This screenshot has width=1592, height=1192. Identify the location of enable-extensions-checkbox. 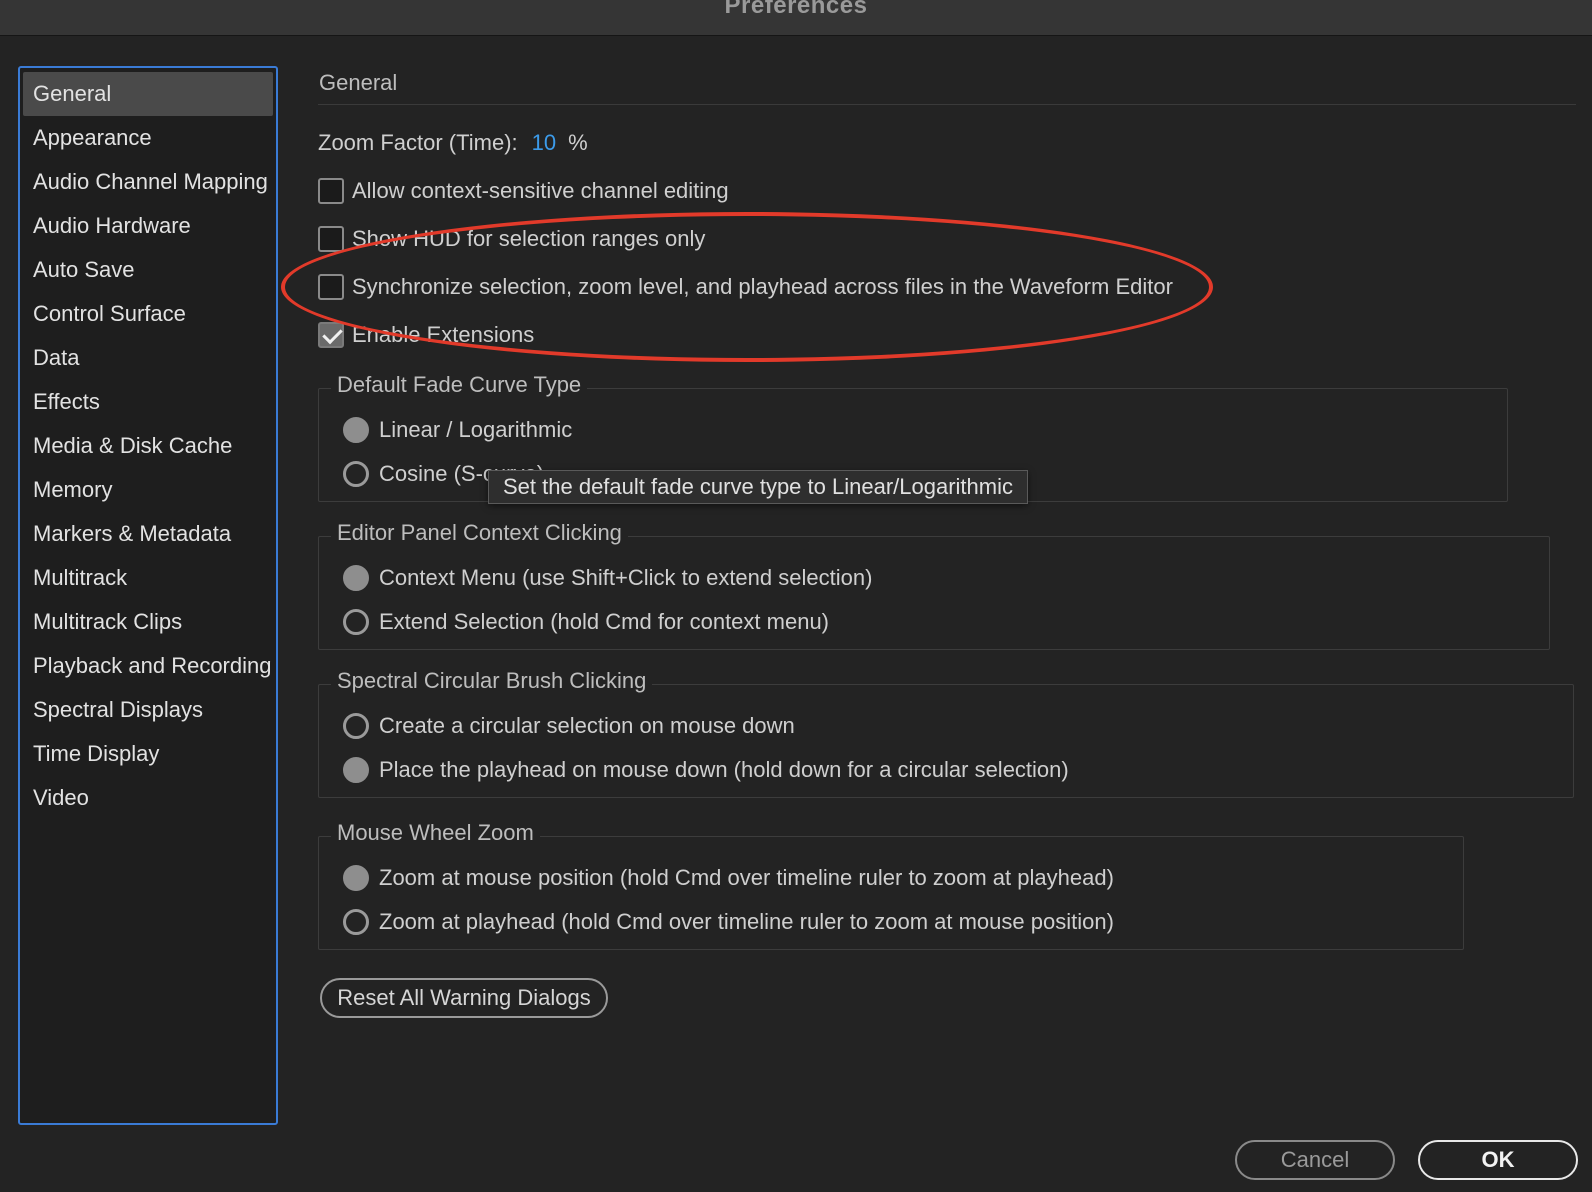
(331, 335).